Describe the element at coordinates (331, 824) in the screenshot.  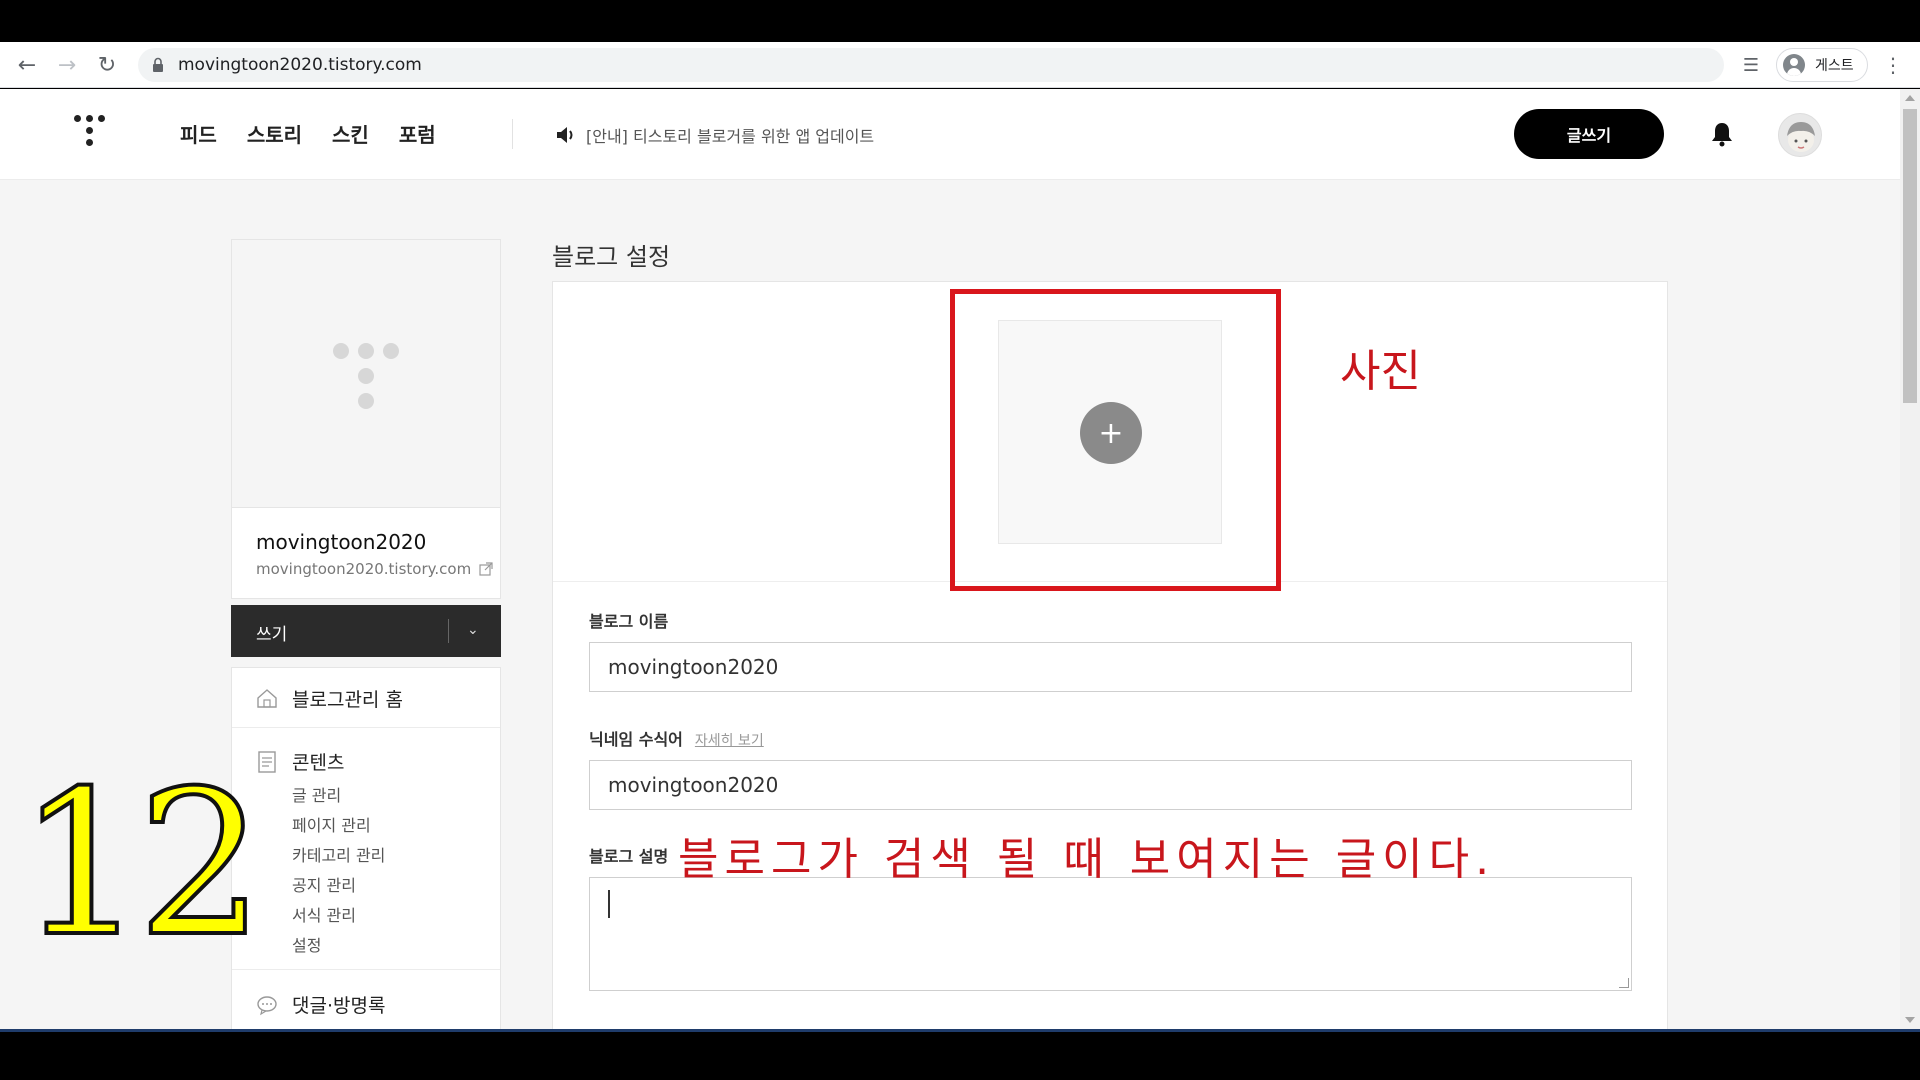
I see `sidebar-item-page-manage: 페이지 관리` at that location.